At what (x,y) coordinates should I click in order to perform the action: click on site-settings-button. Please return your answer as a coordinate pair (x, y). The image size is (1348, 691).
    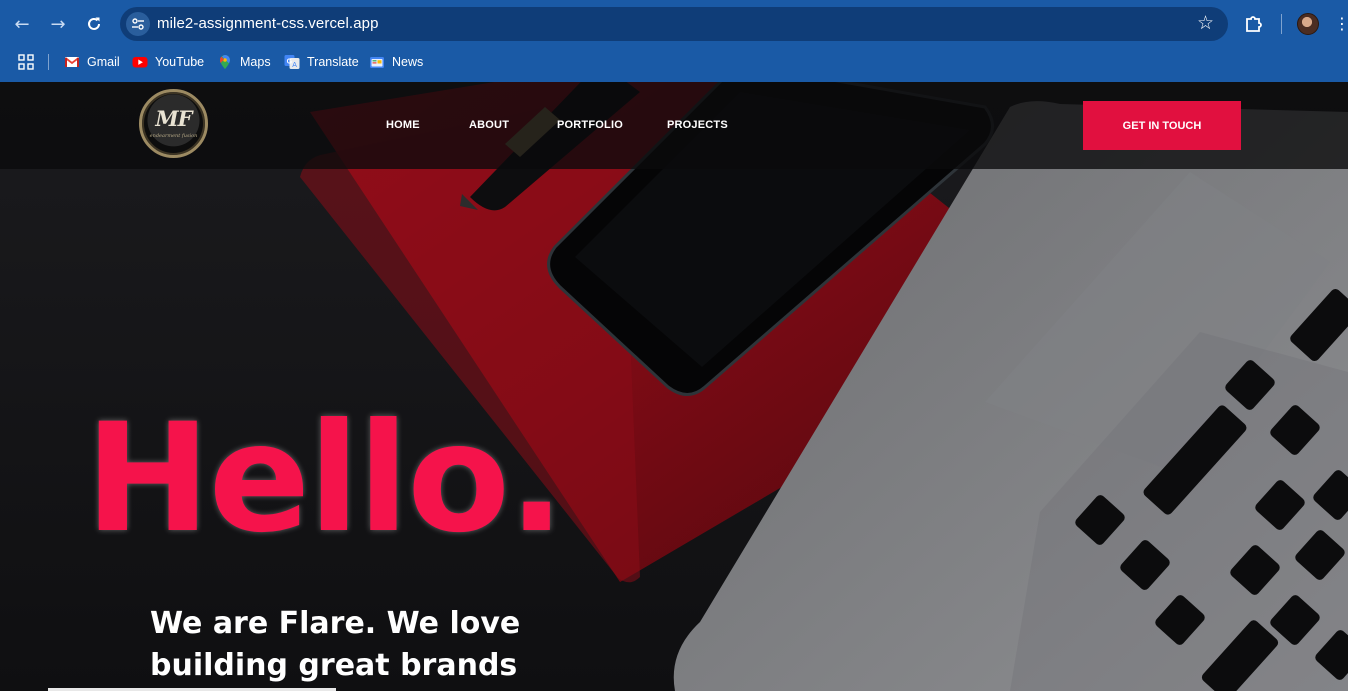
    Looking at the image, I should click on (138, 24).